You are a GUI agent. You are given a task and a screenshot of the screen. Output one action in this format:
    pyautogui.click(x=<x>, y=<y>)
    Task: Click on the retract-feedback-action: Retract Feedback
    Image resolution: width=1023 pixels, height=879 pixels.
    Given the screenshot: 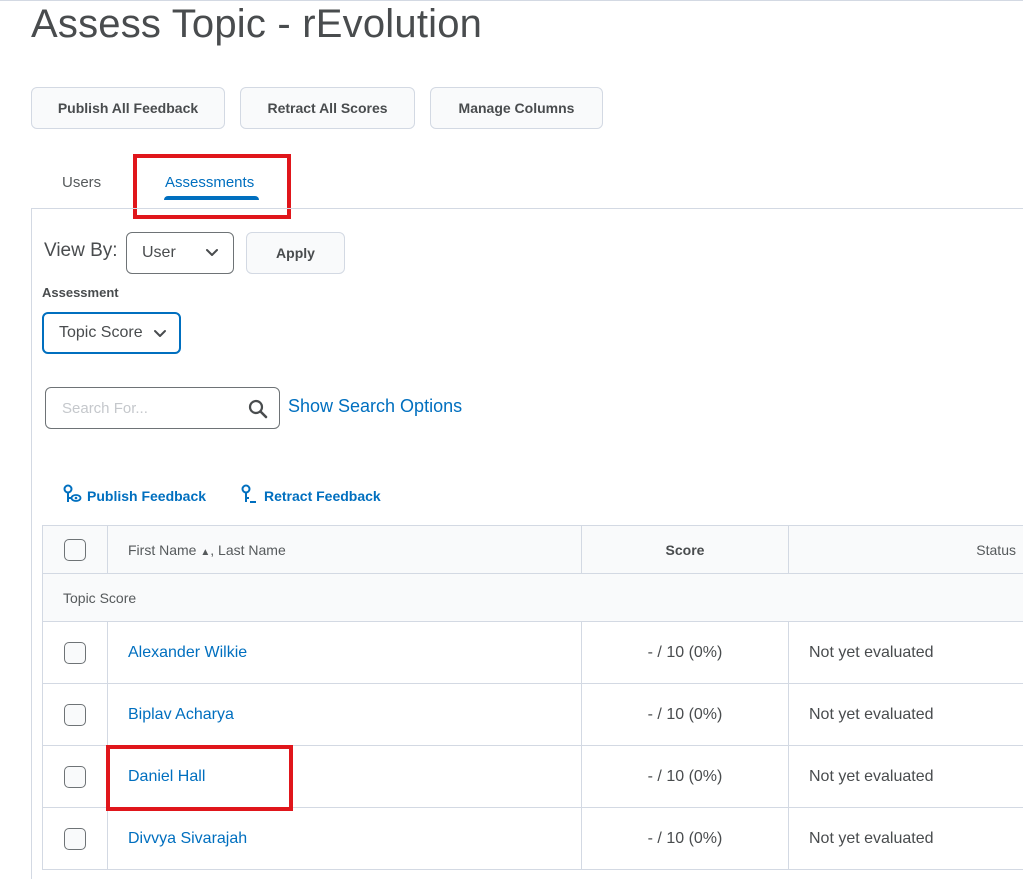 What is the action you would take?
    pyautogui.click(x=310, y=495)
    